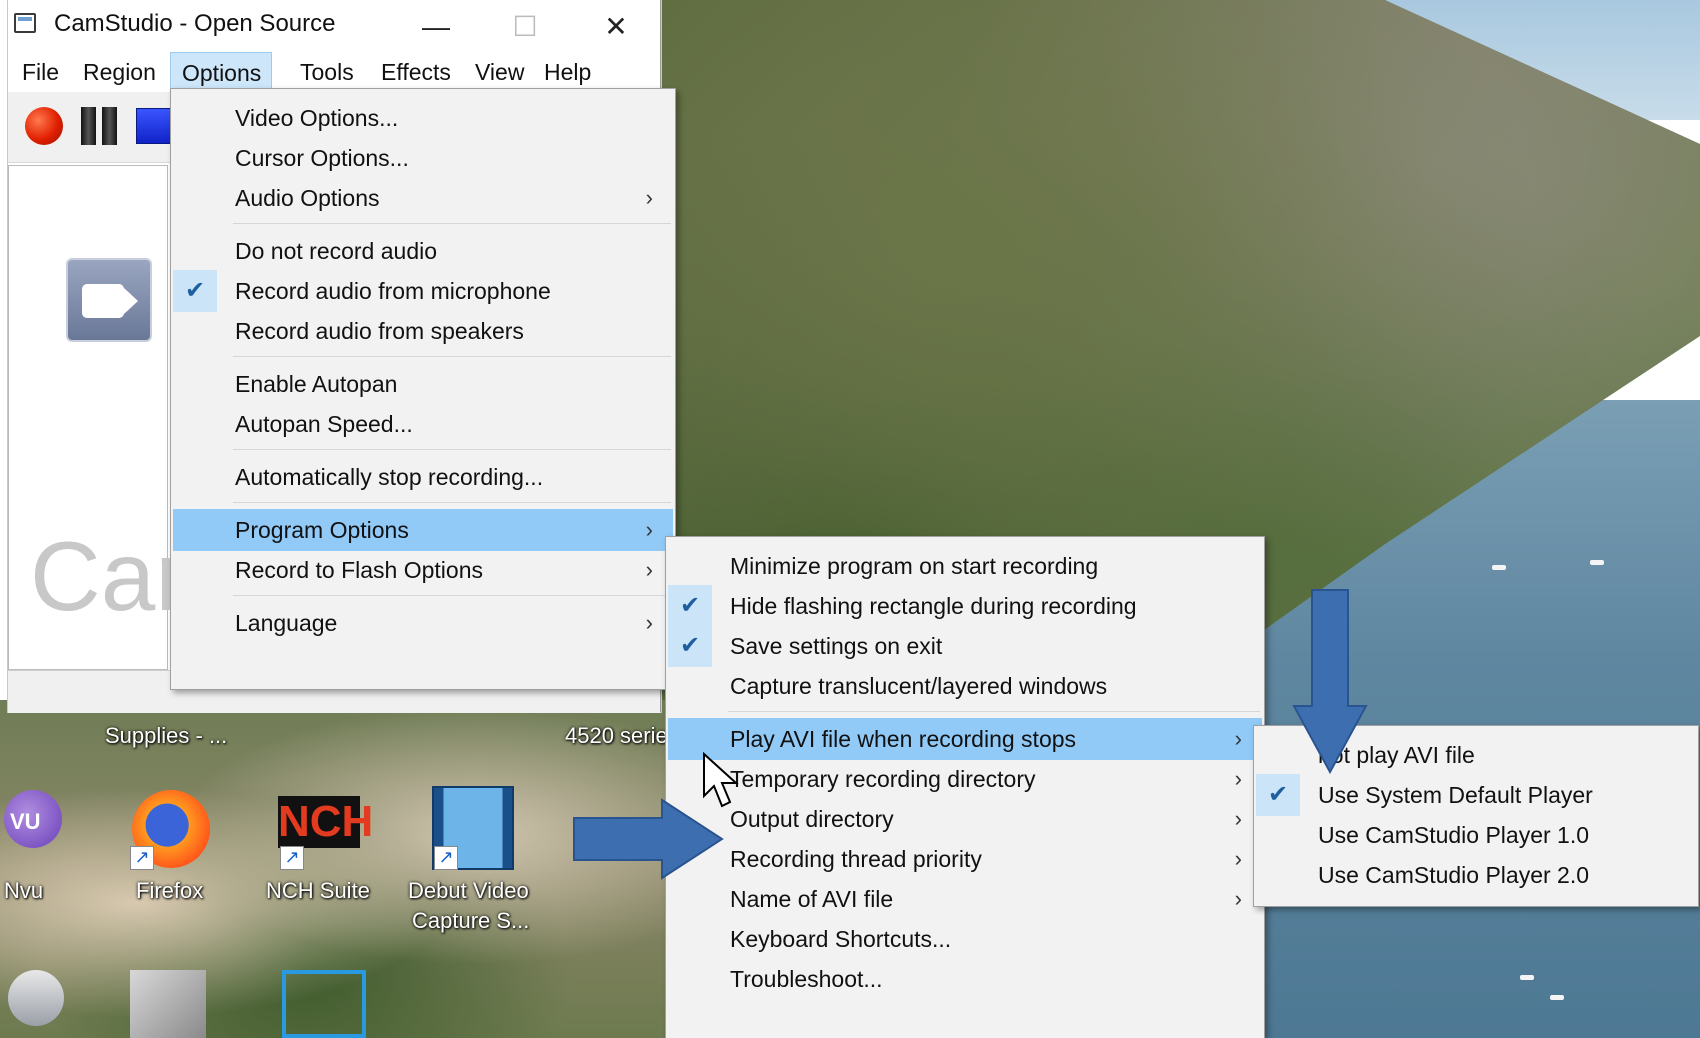  Describe the element at coordinates (168, 1004) in the screenshot. I see `setup-icon` at that location.